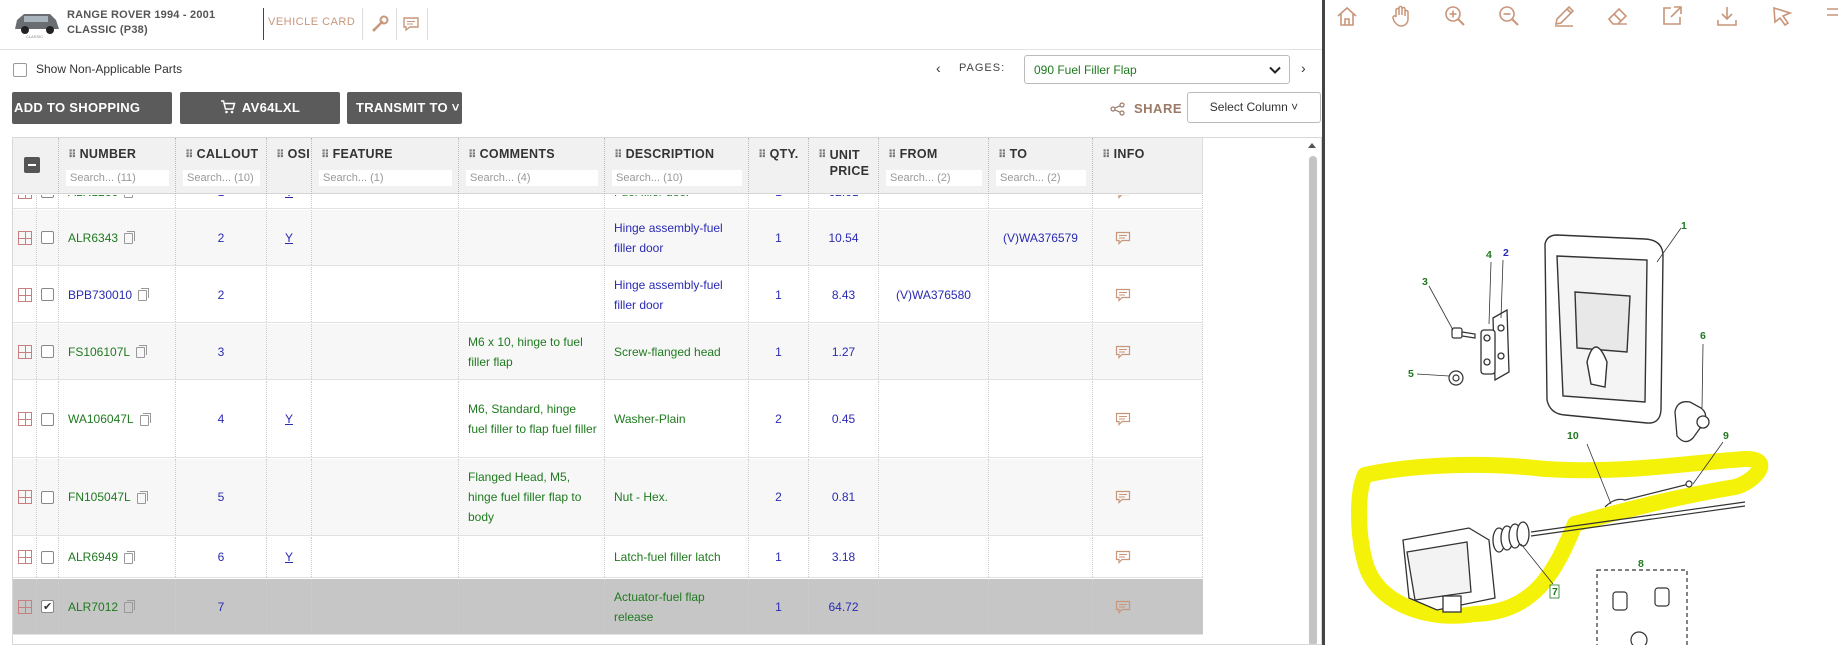 Image resolution: width=1838 pixels, height=645 pixels. I want to click on select-column-dropdown: Select Column ˅, so click(1254, 107).